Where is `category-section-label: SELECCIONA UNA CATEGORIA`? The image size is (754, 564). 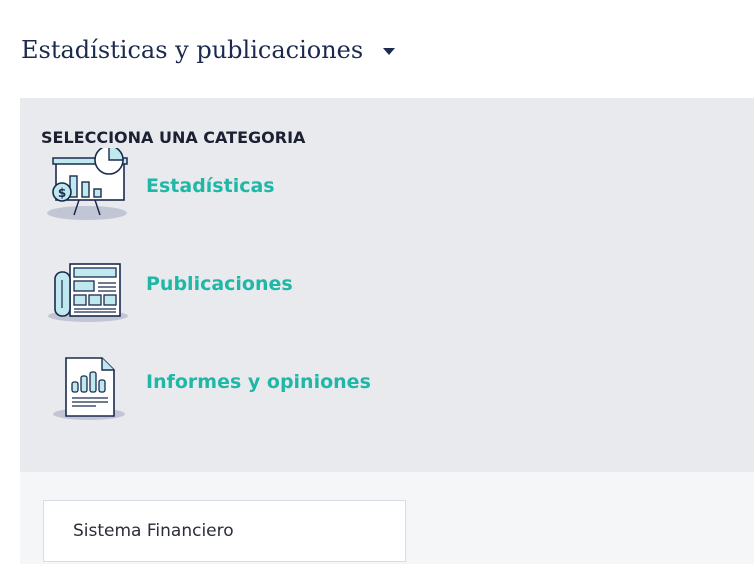 category-section-label: SELECCIONA UNA CATEGORIA is located at coordinates (173, 137).